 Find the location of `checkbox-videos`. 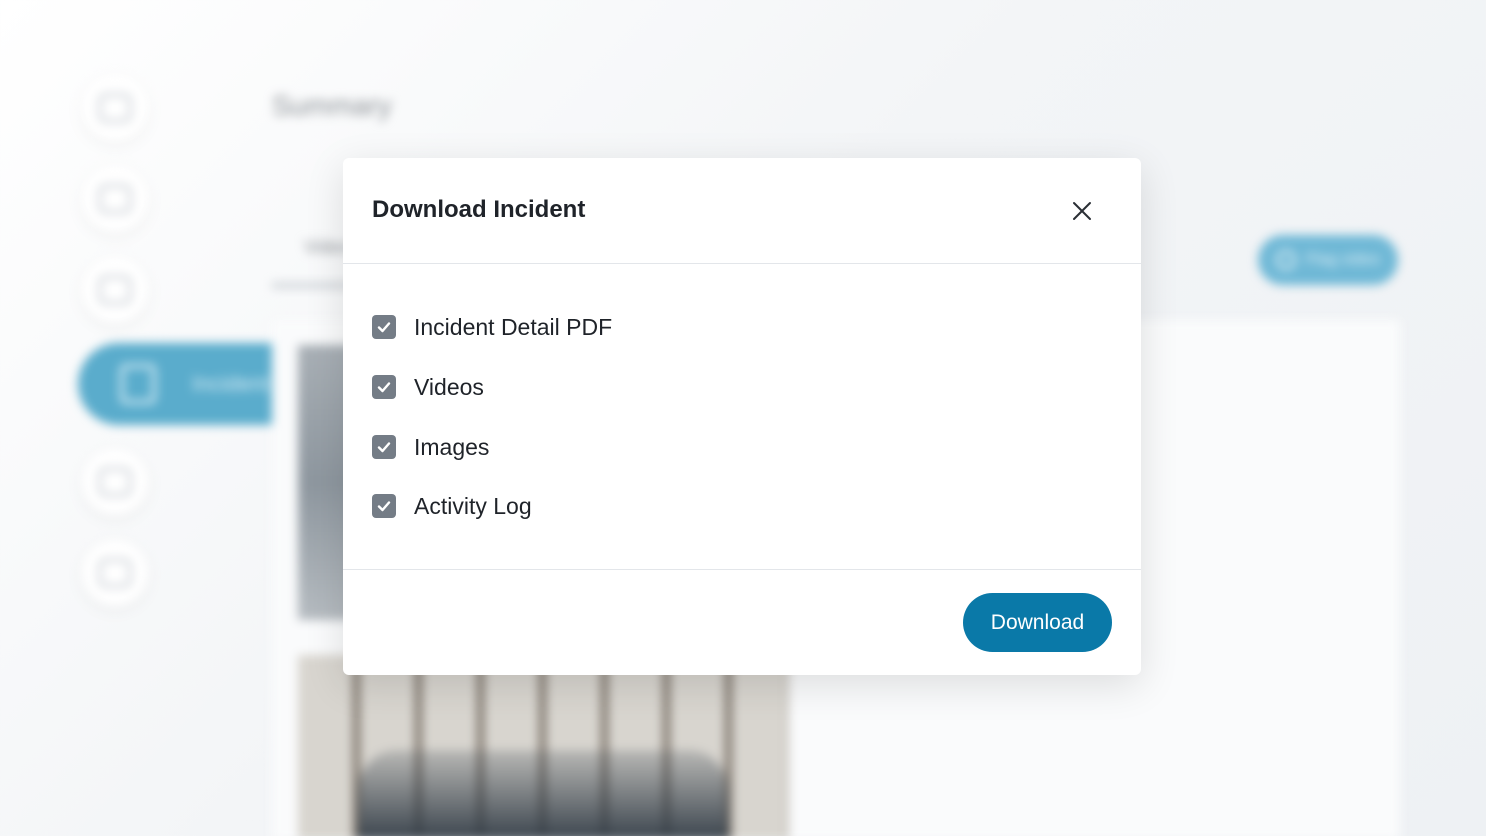

checkbox-videos is located at coordinates (384, 387).